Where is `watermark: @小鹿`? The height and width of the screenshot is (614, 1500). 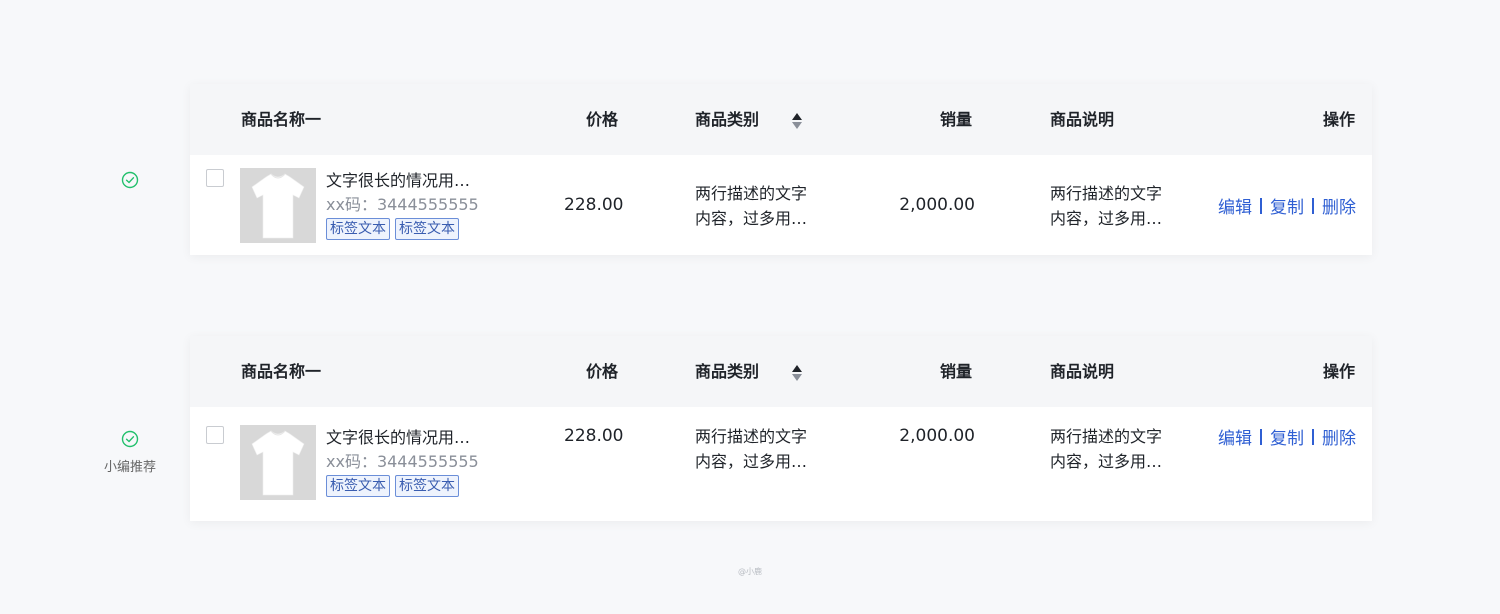 watermark: @小鹿 is located at coordinates (750, 571).